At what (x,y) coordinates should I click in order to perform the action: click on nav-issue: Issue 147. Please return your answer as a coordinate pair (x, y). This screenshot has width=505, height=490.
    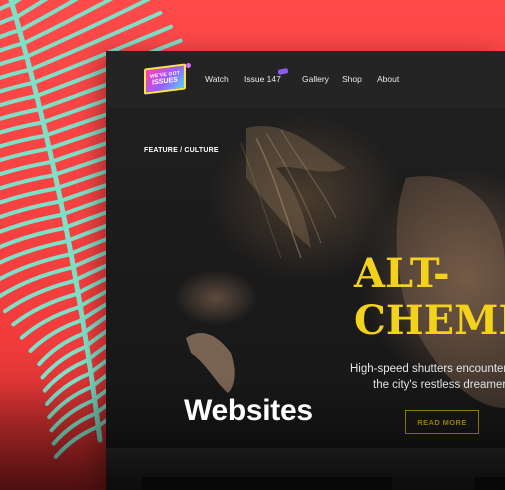
    Looking at the image, I should click on (262, 79).